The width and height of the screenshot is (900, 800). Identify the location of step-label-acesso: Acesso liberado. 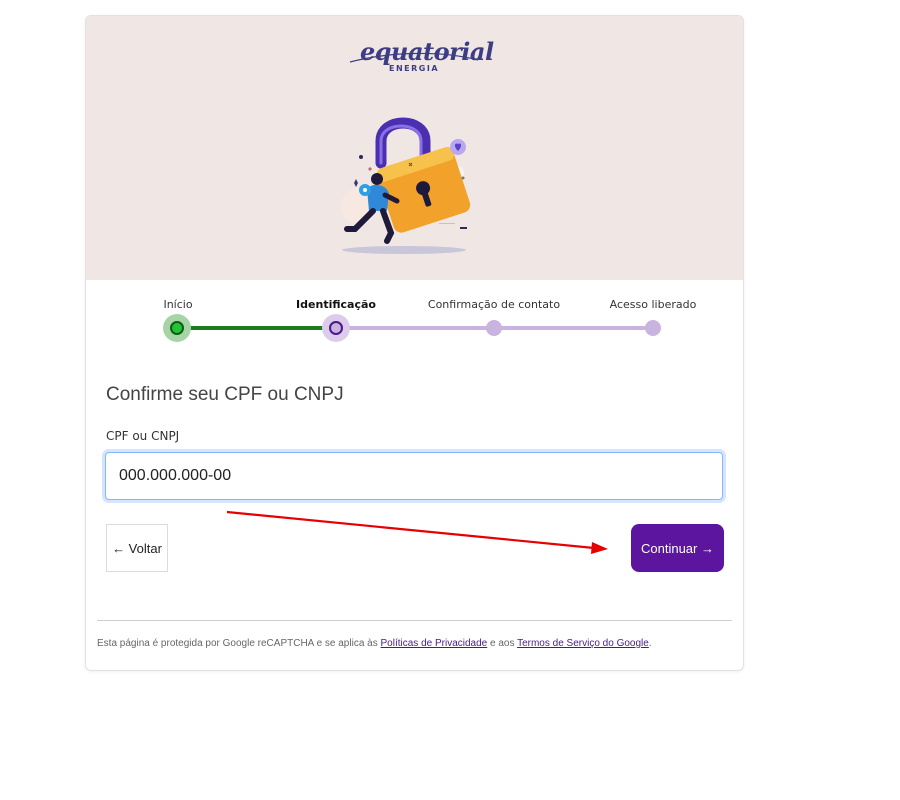
(653, 304).